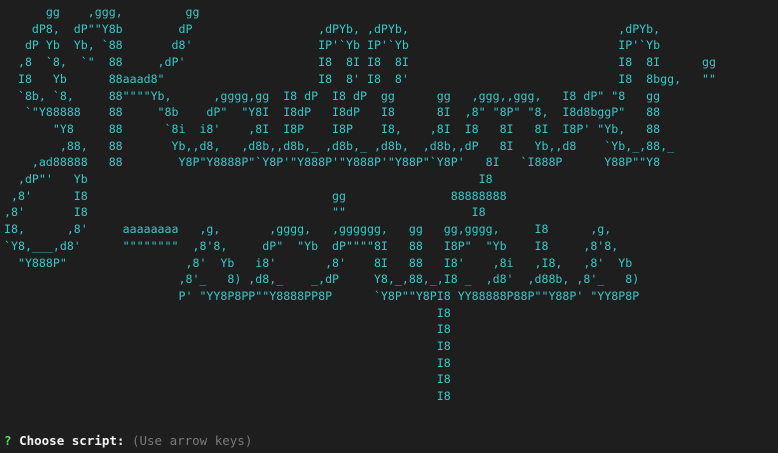  I want to click on prompt-hint-text: (Use arrow keys), so click(192, 440).